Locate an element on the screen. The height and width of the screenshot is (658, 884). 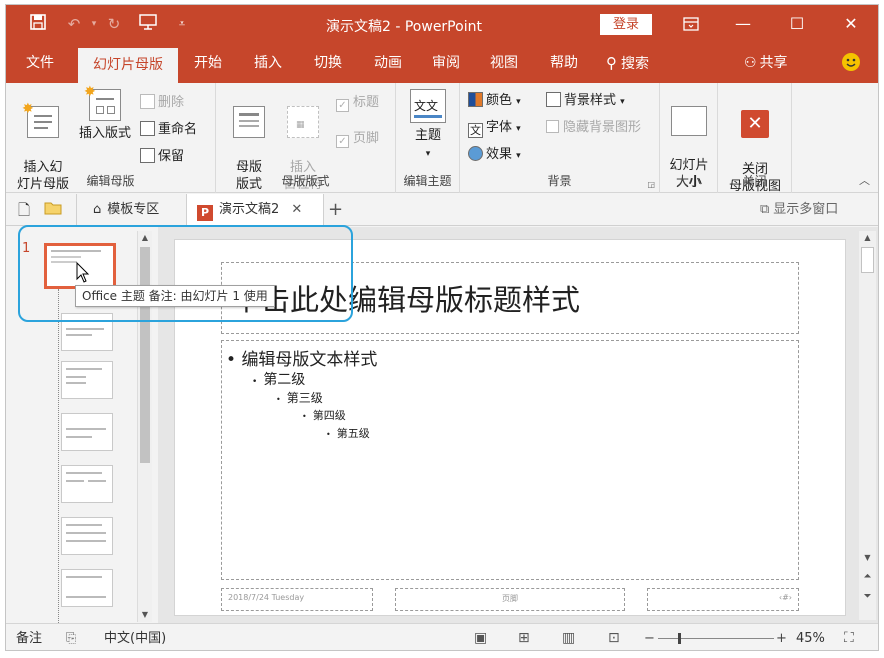
slide-sorter-icon: ⊞ is located at coordinates (524, 637).